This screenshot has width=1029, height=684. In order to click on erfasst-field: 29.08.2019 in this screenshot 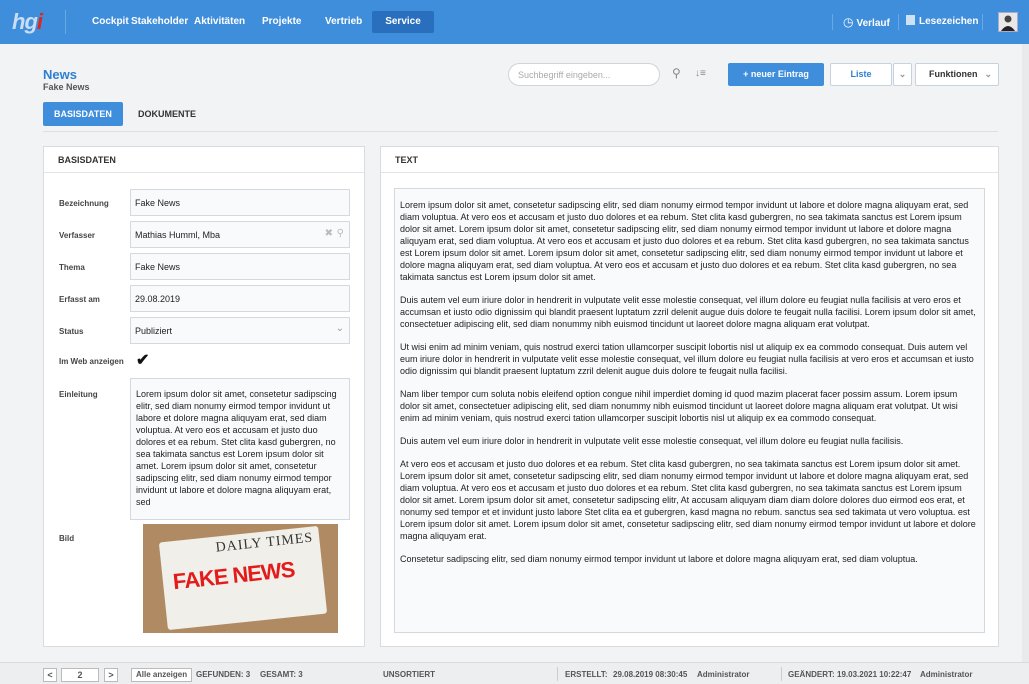, I will do `click(240, 298)`.